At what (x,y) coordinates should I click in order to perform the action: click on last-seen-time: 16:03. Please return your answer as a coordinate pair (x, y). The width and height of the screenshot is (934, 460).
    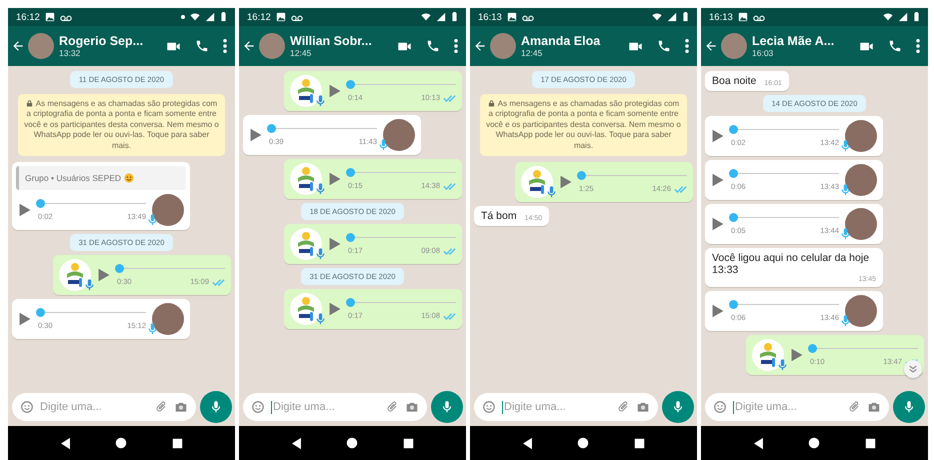
    Looking at the image, I should click on (763, 53).